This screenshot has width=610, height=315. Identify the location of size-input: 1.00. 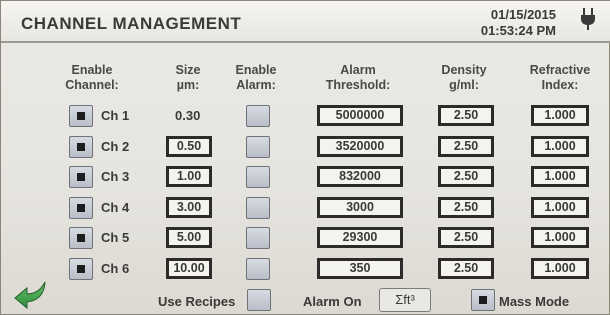
(189, 176).